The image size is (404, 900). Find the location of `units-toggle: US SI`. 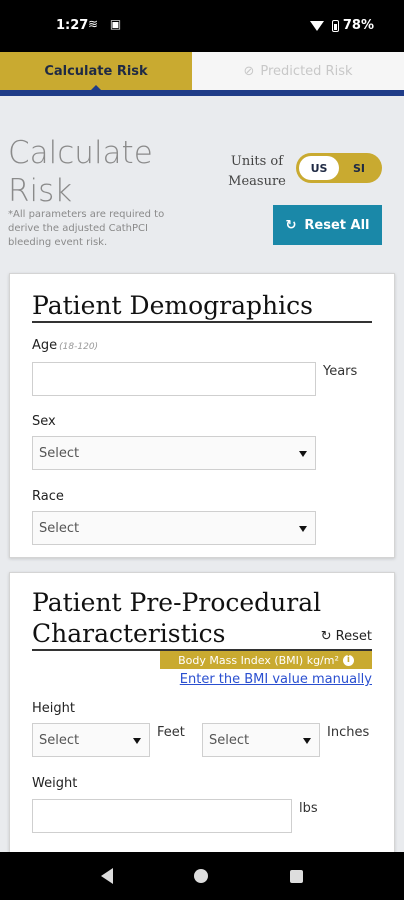

units-toggle: US SI is located at coordinates (339, 168).